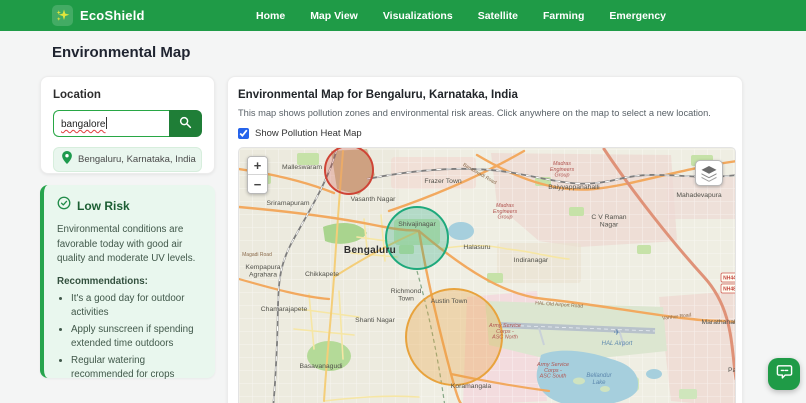 Image resolution: width=806 pixels, height=403 pixels. I want to click on map-label: Shivajinagar, so click(417, 224).